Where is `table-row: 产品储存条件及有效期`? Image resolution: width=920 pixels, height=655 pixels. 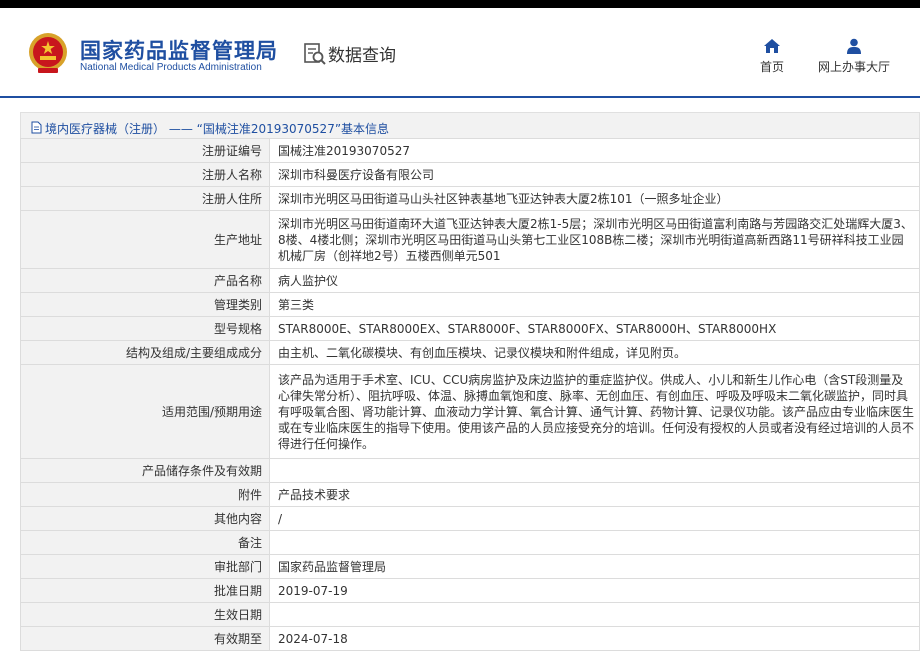 table-row: 产品储存条件及有效期 is located at coordinates (470, 470).